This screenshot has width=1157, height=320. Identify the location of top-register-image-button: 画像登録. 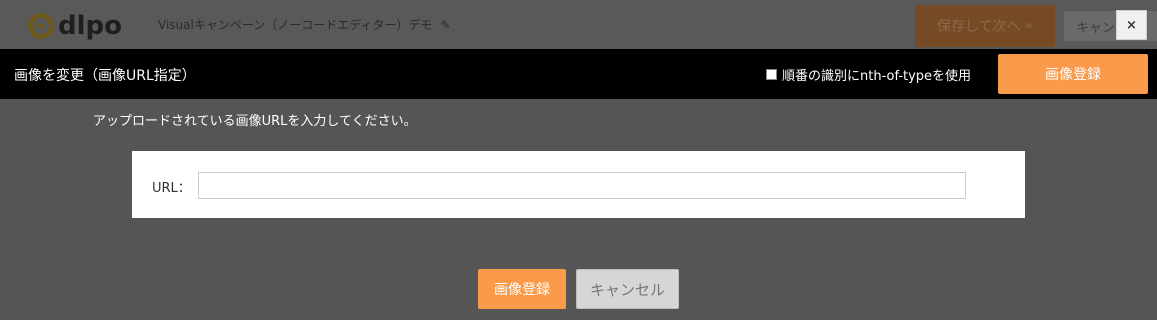
(1073, 74).